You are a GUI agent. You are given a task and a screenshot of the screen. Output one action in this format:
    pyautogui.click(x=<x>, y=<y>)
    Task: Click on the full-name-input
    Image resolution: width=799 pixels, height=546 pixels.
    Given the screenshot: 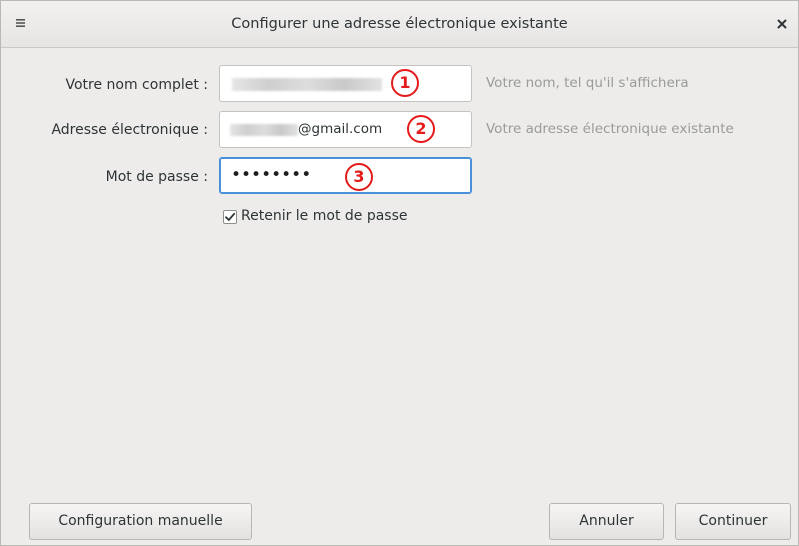 What is the action you would take?
    pyautogui.click(x=345, y=83)
    